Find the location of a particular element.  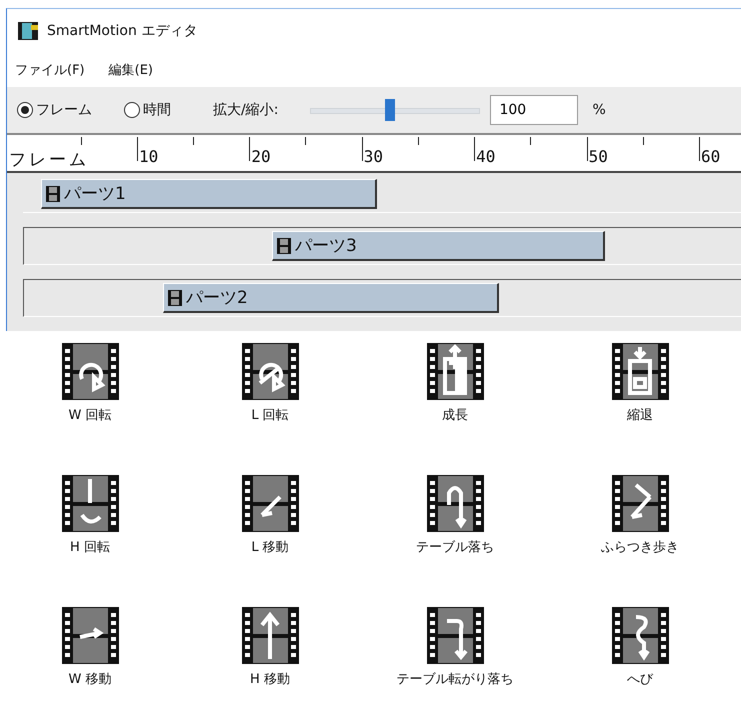

frame-number: 40 is located at coordinates (486, 156).